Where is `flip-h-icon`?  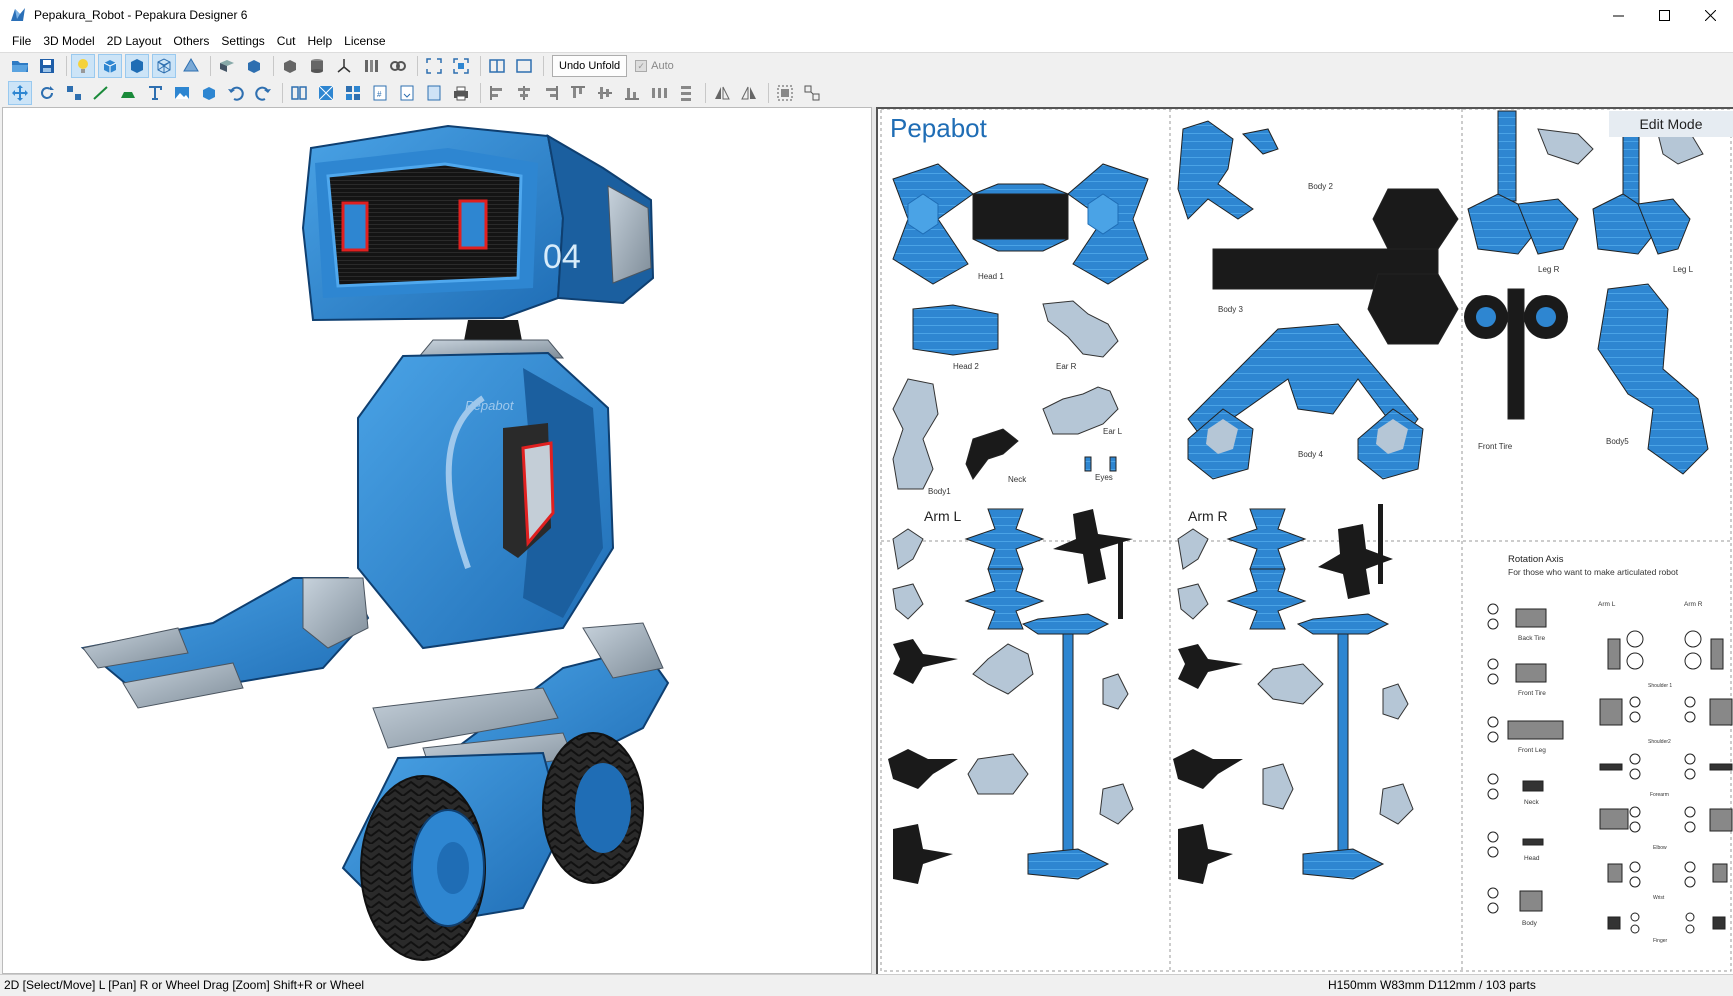
flip-h-icon is located at coordinates (722, 92).